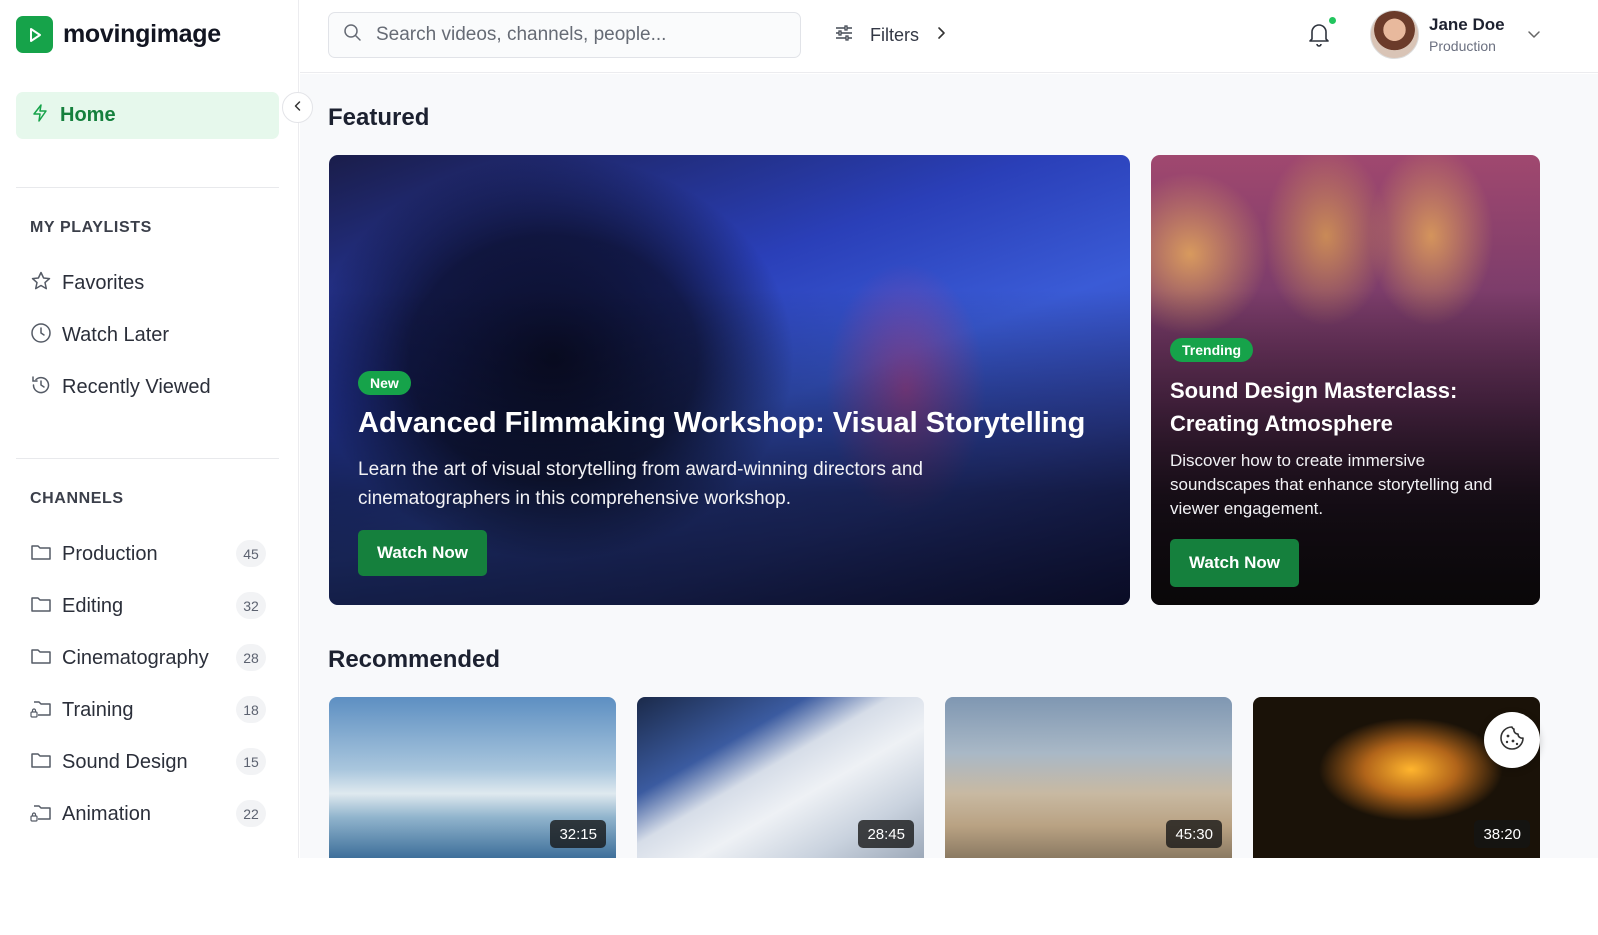  Describe the element at coordinates (135, 657) in the screenshot. I see `sidebar-item-label: Cinematography` at that location.